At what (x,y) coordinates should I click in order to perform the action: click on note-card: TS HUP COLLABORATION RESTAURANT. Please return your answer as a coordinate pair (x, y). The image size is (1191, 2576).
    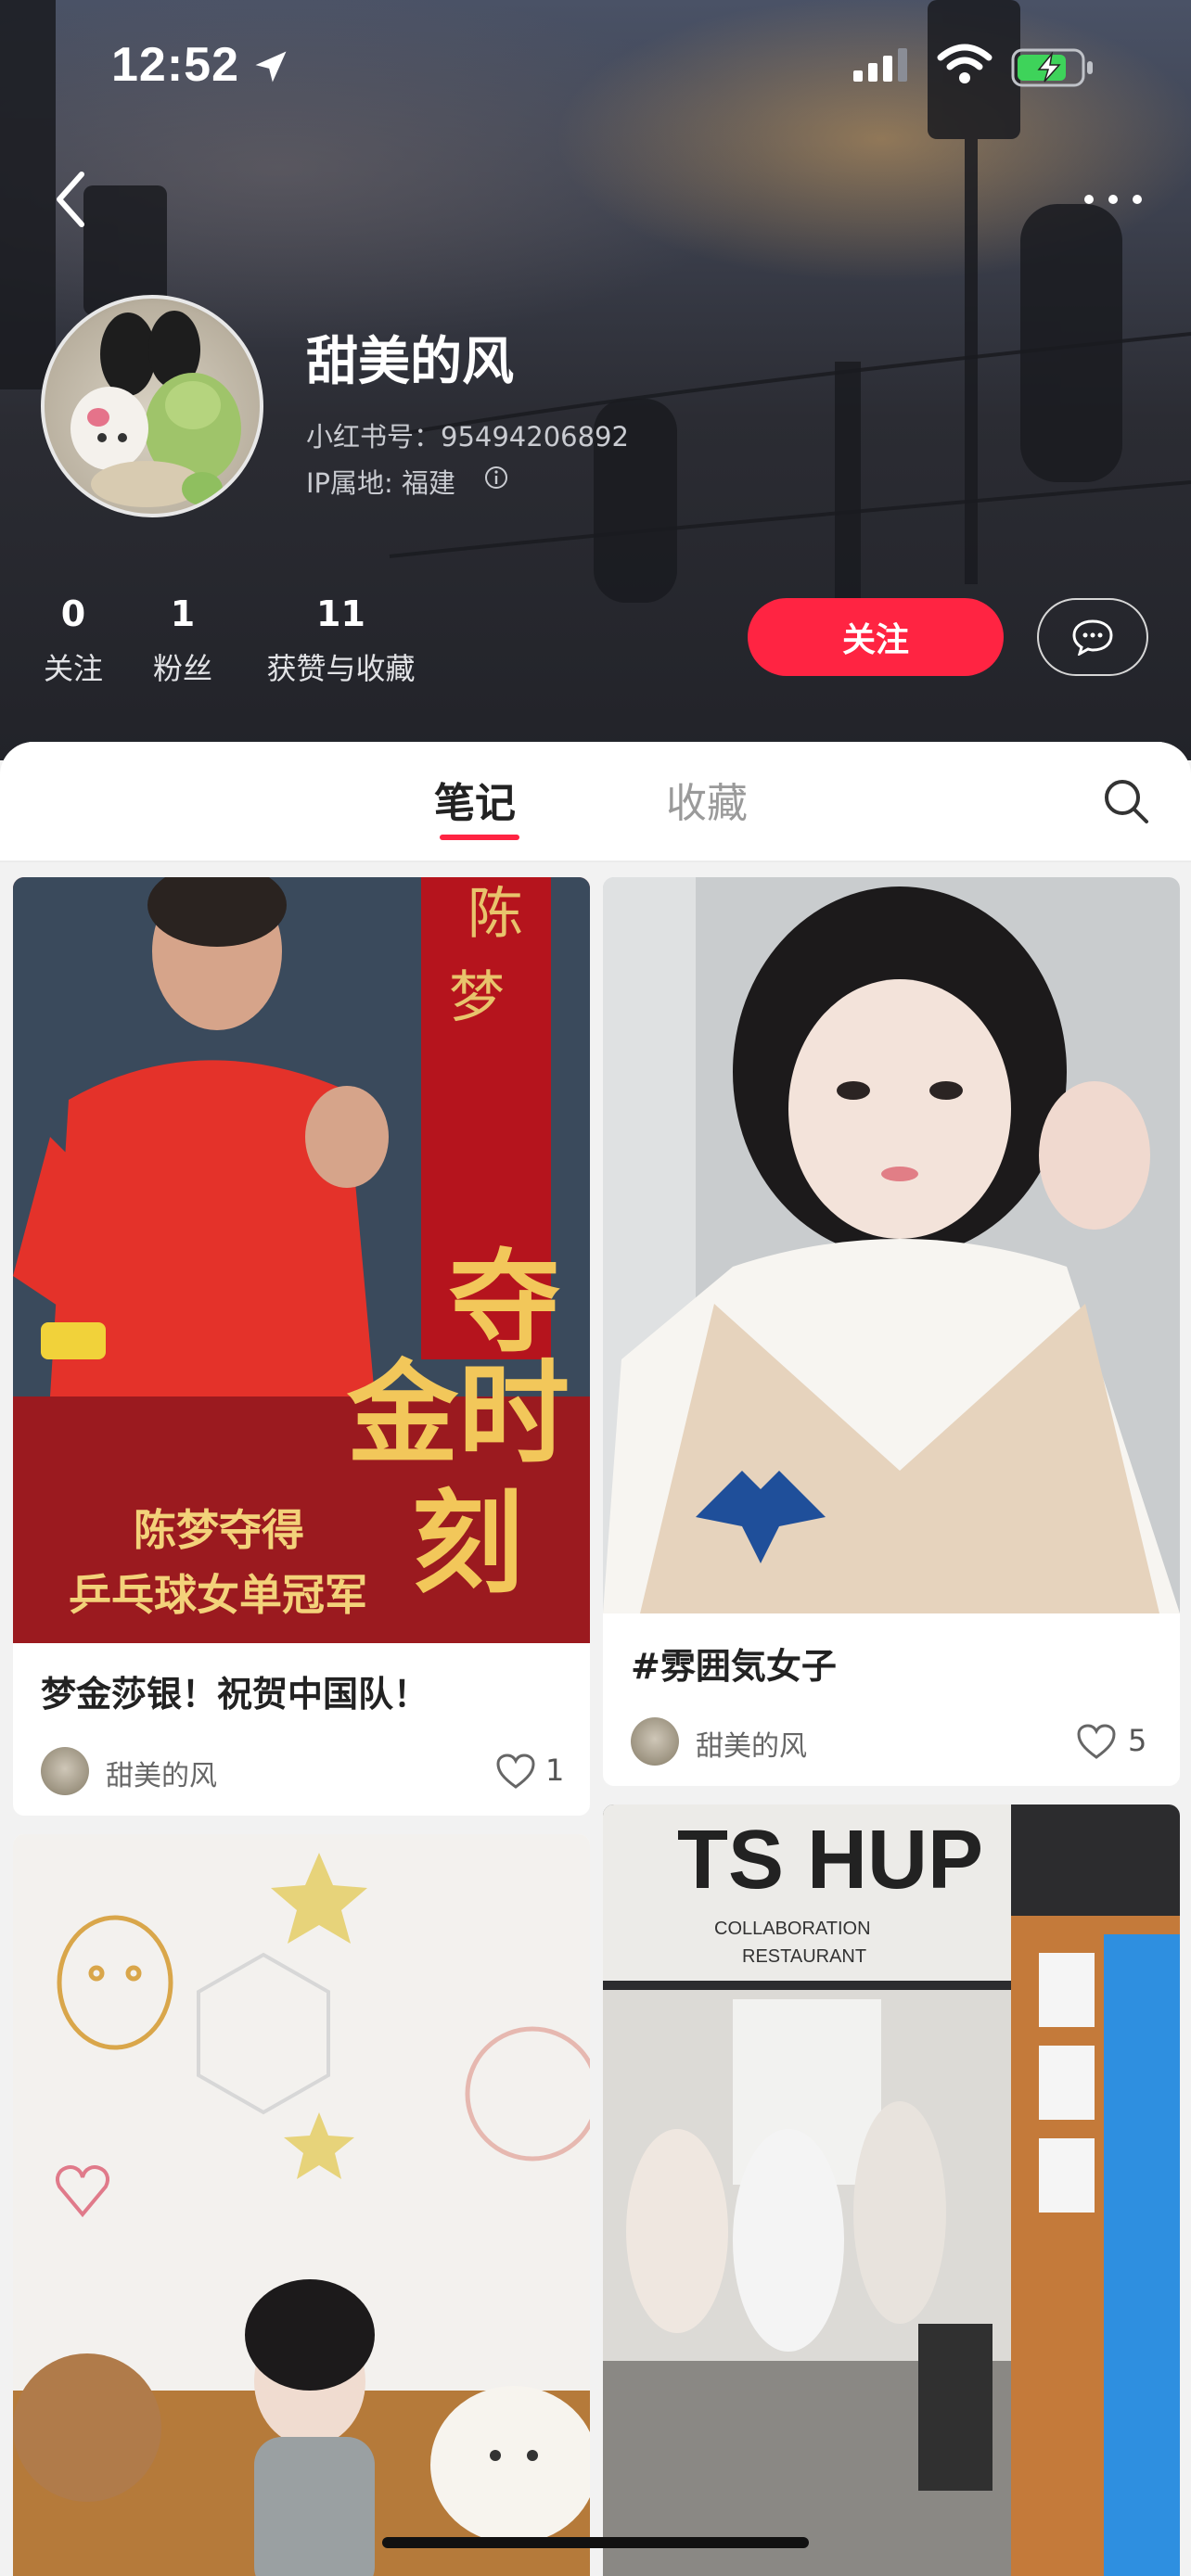
    Looking at the image, I should click on (892, 2190).